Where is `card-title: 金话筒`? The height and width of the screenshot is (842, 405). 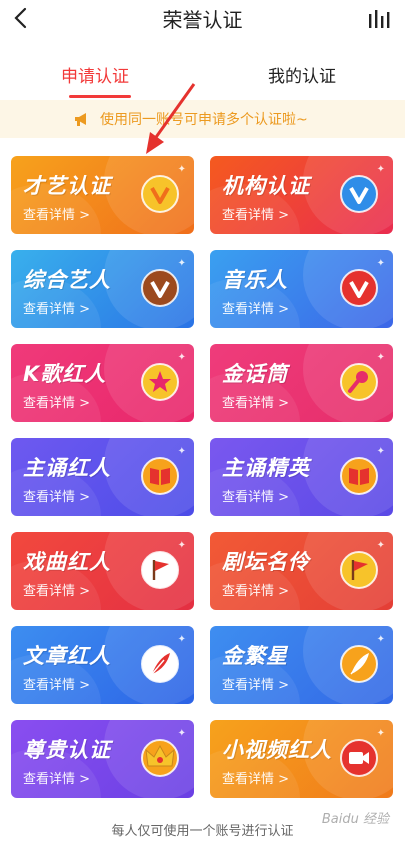
card-title: 金话筒 is located at coordinates (255, 374).